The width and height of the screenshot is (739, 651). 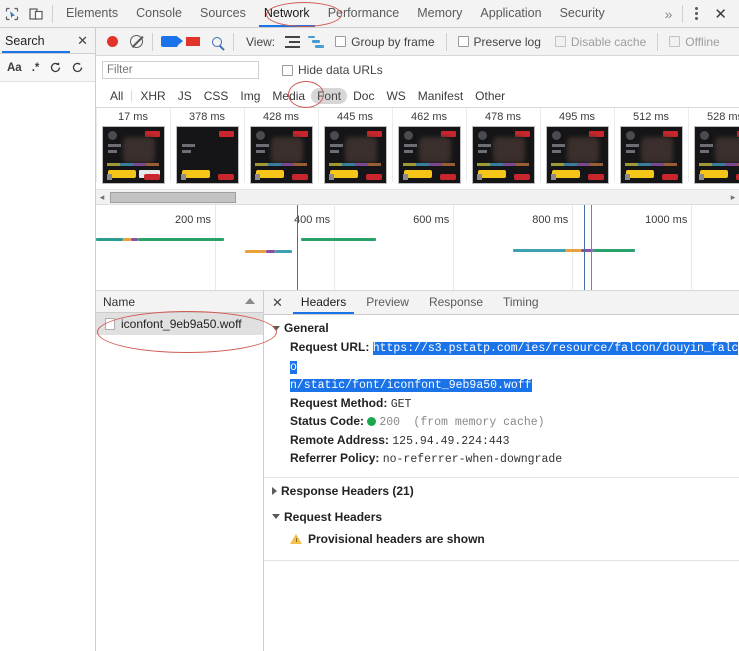 I want to click on tab-console: Console, so click(x=159, y=13).